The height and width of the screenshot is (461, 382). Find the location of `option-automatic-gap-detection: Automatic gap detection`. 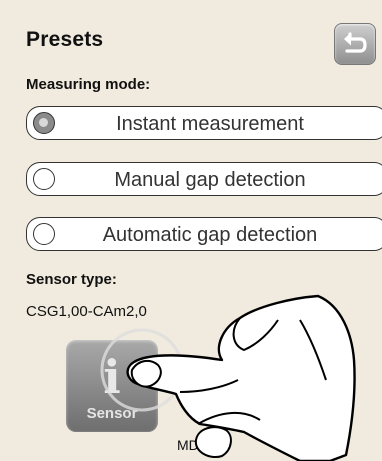

option-automatic-gap-detection: Automatic gap detection is located at coordinates (204, 234).